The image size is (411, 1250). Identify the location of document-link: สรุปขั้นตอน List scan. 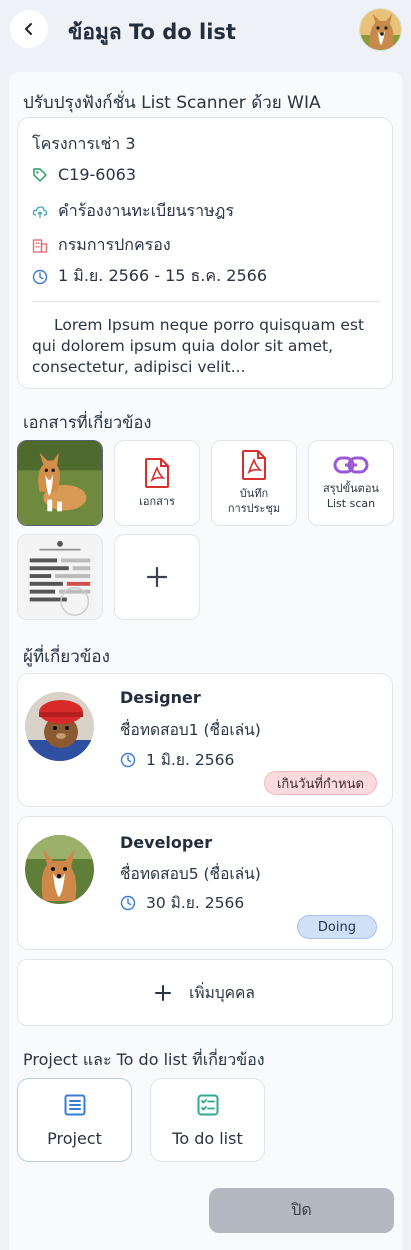
(351, 483).